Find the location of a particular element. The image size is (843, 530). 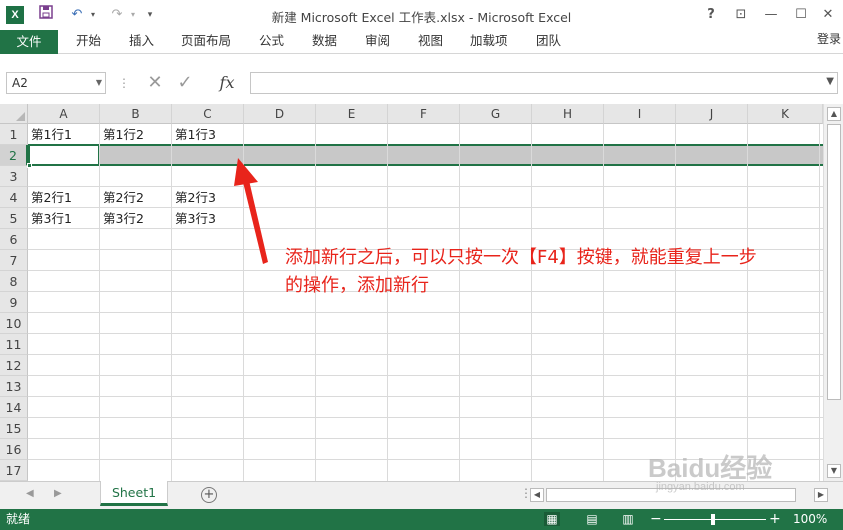

zoom-out-button: − is located at coordinates (656, 519).